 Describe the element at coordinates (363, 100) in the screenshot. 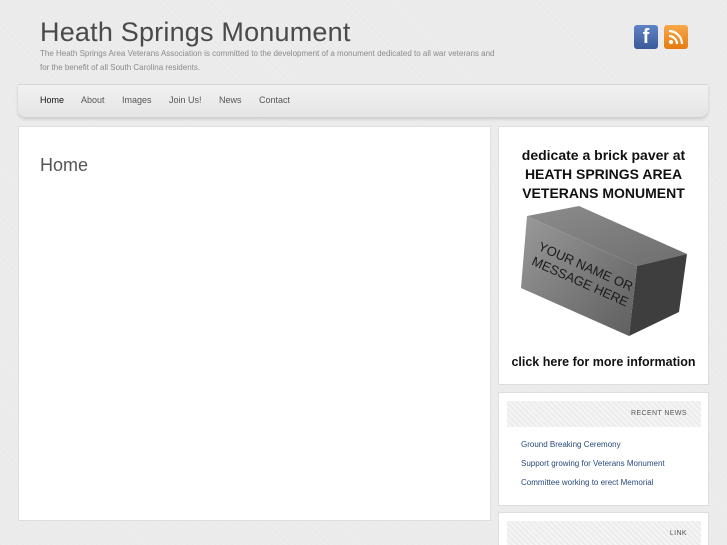

I see `main-navigation: Home About Images Join Us! News Contact` at that location.